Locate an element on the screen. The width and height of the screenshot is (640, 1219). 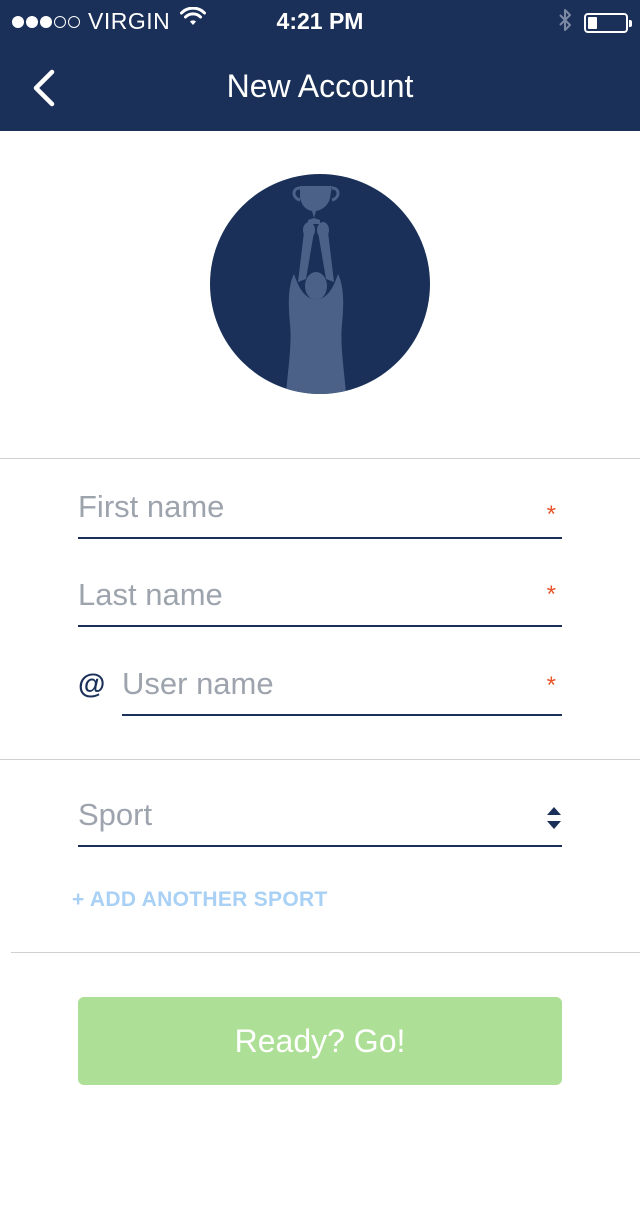
last-name-placeholder: Last name is located at coordinates (150, 594).